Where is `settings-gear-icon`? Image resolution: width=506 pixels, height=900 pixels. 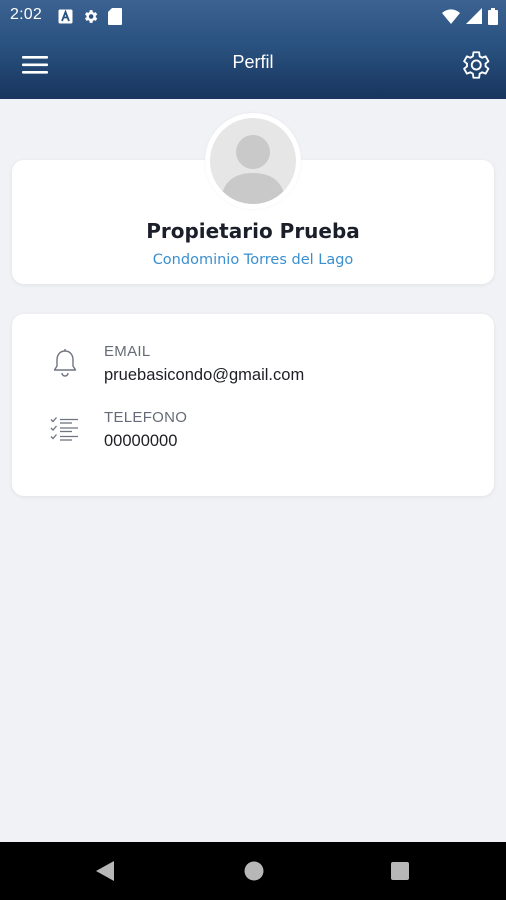 settings-gear-icon is located at coordinates (91, 16).